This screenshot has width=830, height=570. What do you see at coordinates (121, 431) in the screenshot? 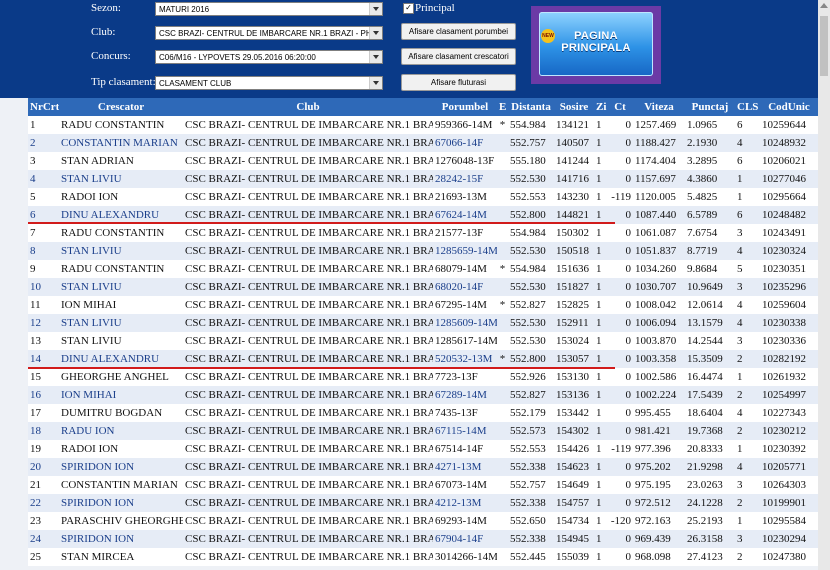
I see `cell-crescator: RADU ION` at bounding box center [121, 431].